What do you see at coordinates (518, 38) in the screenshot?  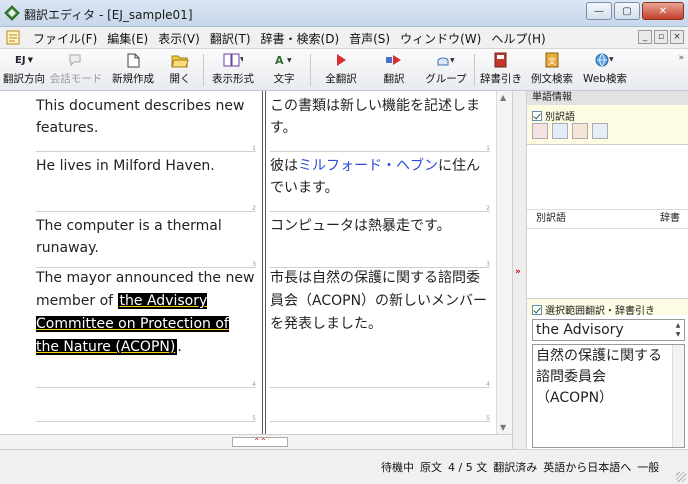 I see `menu-help: ヘルプ(H)` at bounding box center [518, 38].